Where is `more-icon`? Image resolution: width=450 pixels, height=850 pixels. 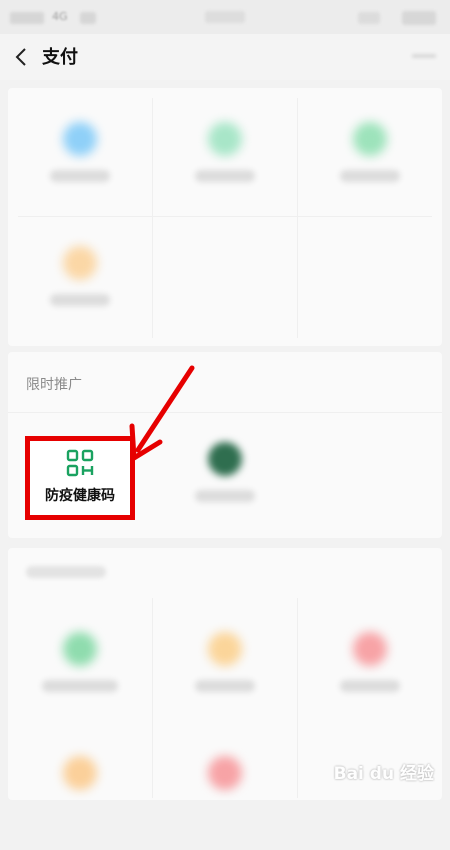
more-icon is located at coordinates (424, 56).